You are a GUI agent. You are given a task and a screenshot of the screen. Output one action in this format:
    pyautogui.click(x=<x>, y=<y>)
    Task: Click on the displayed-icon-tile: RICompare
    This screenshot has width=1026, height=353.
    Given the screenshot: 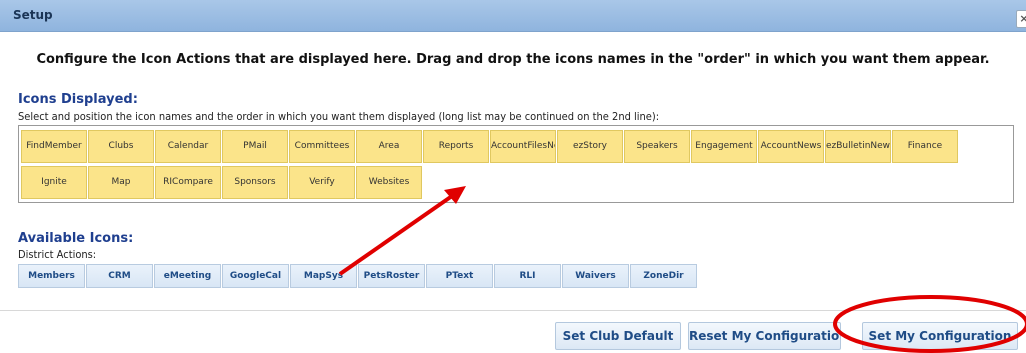 What is the action you would take?
    pyautogui.click(x=188, y=182)
    